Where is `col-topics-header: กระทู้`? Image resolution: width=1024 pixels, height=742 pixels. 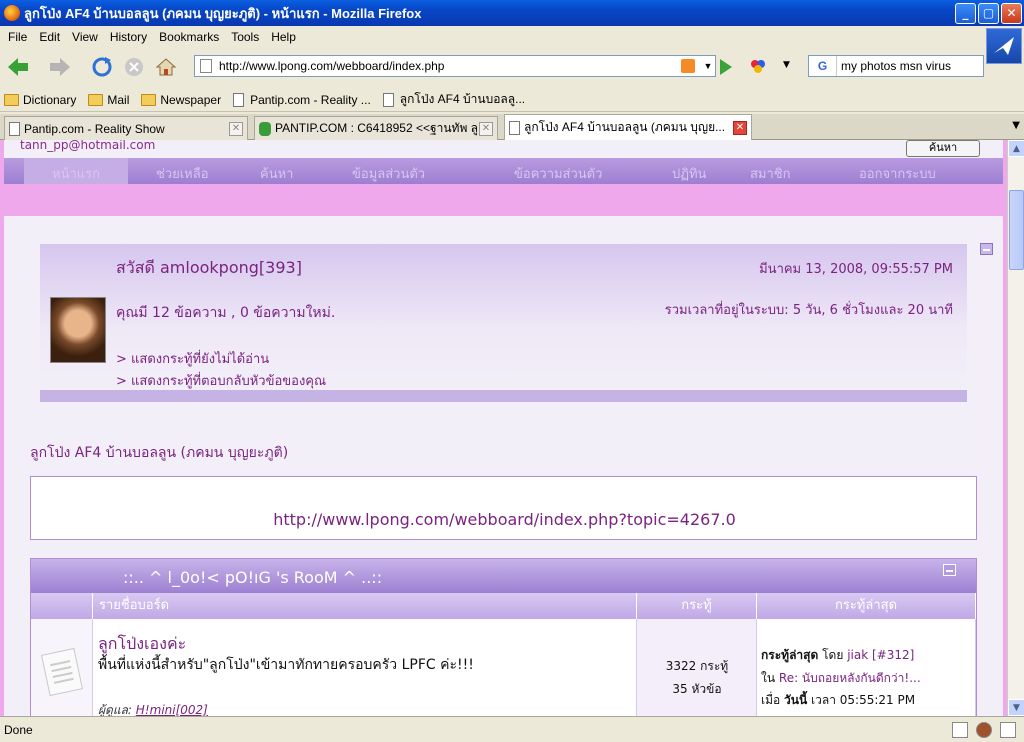
col-topics-header: กระทู้ is located at coordinates (697, 606).